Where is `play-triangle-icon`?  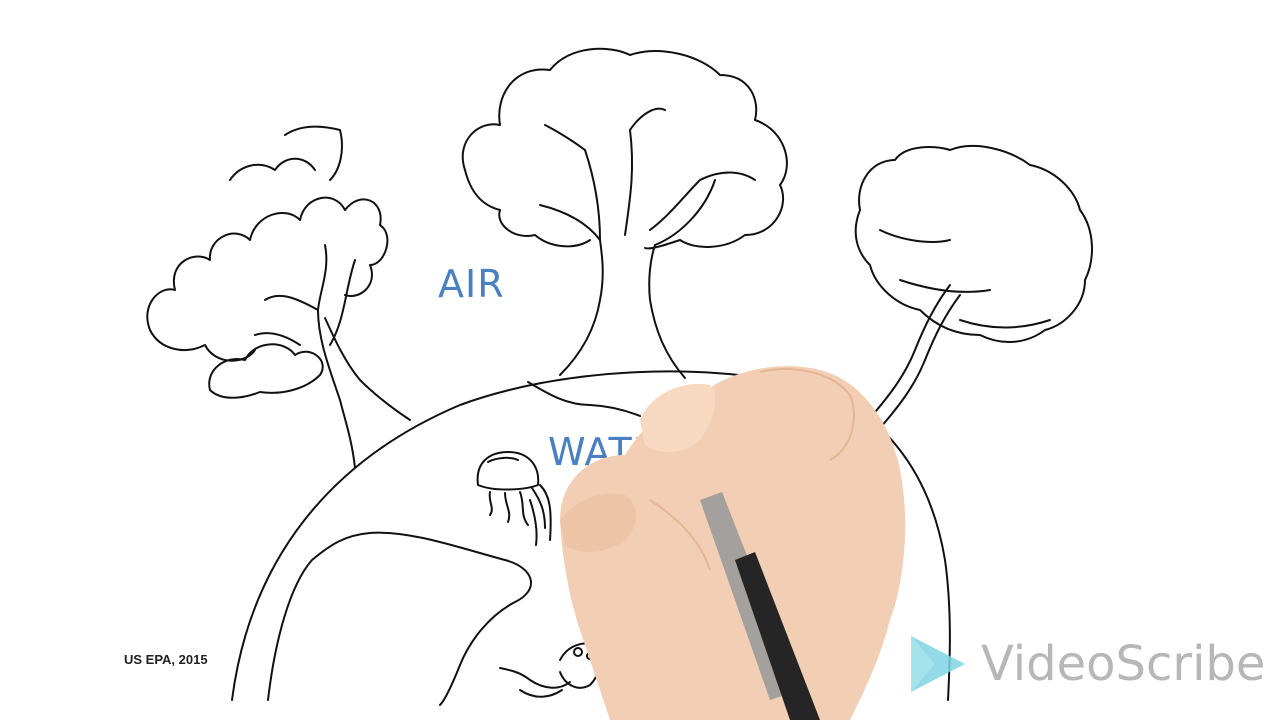
play-triangle-icon is located at coordinates (938, 664).